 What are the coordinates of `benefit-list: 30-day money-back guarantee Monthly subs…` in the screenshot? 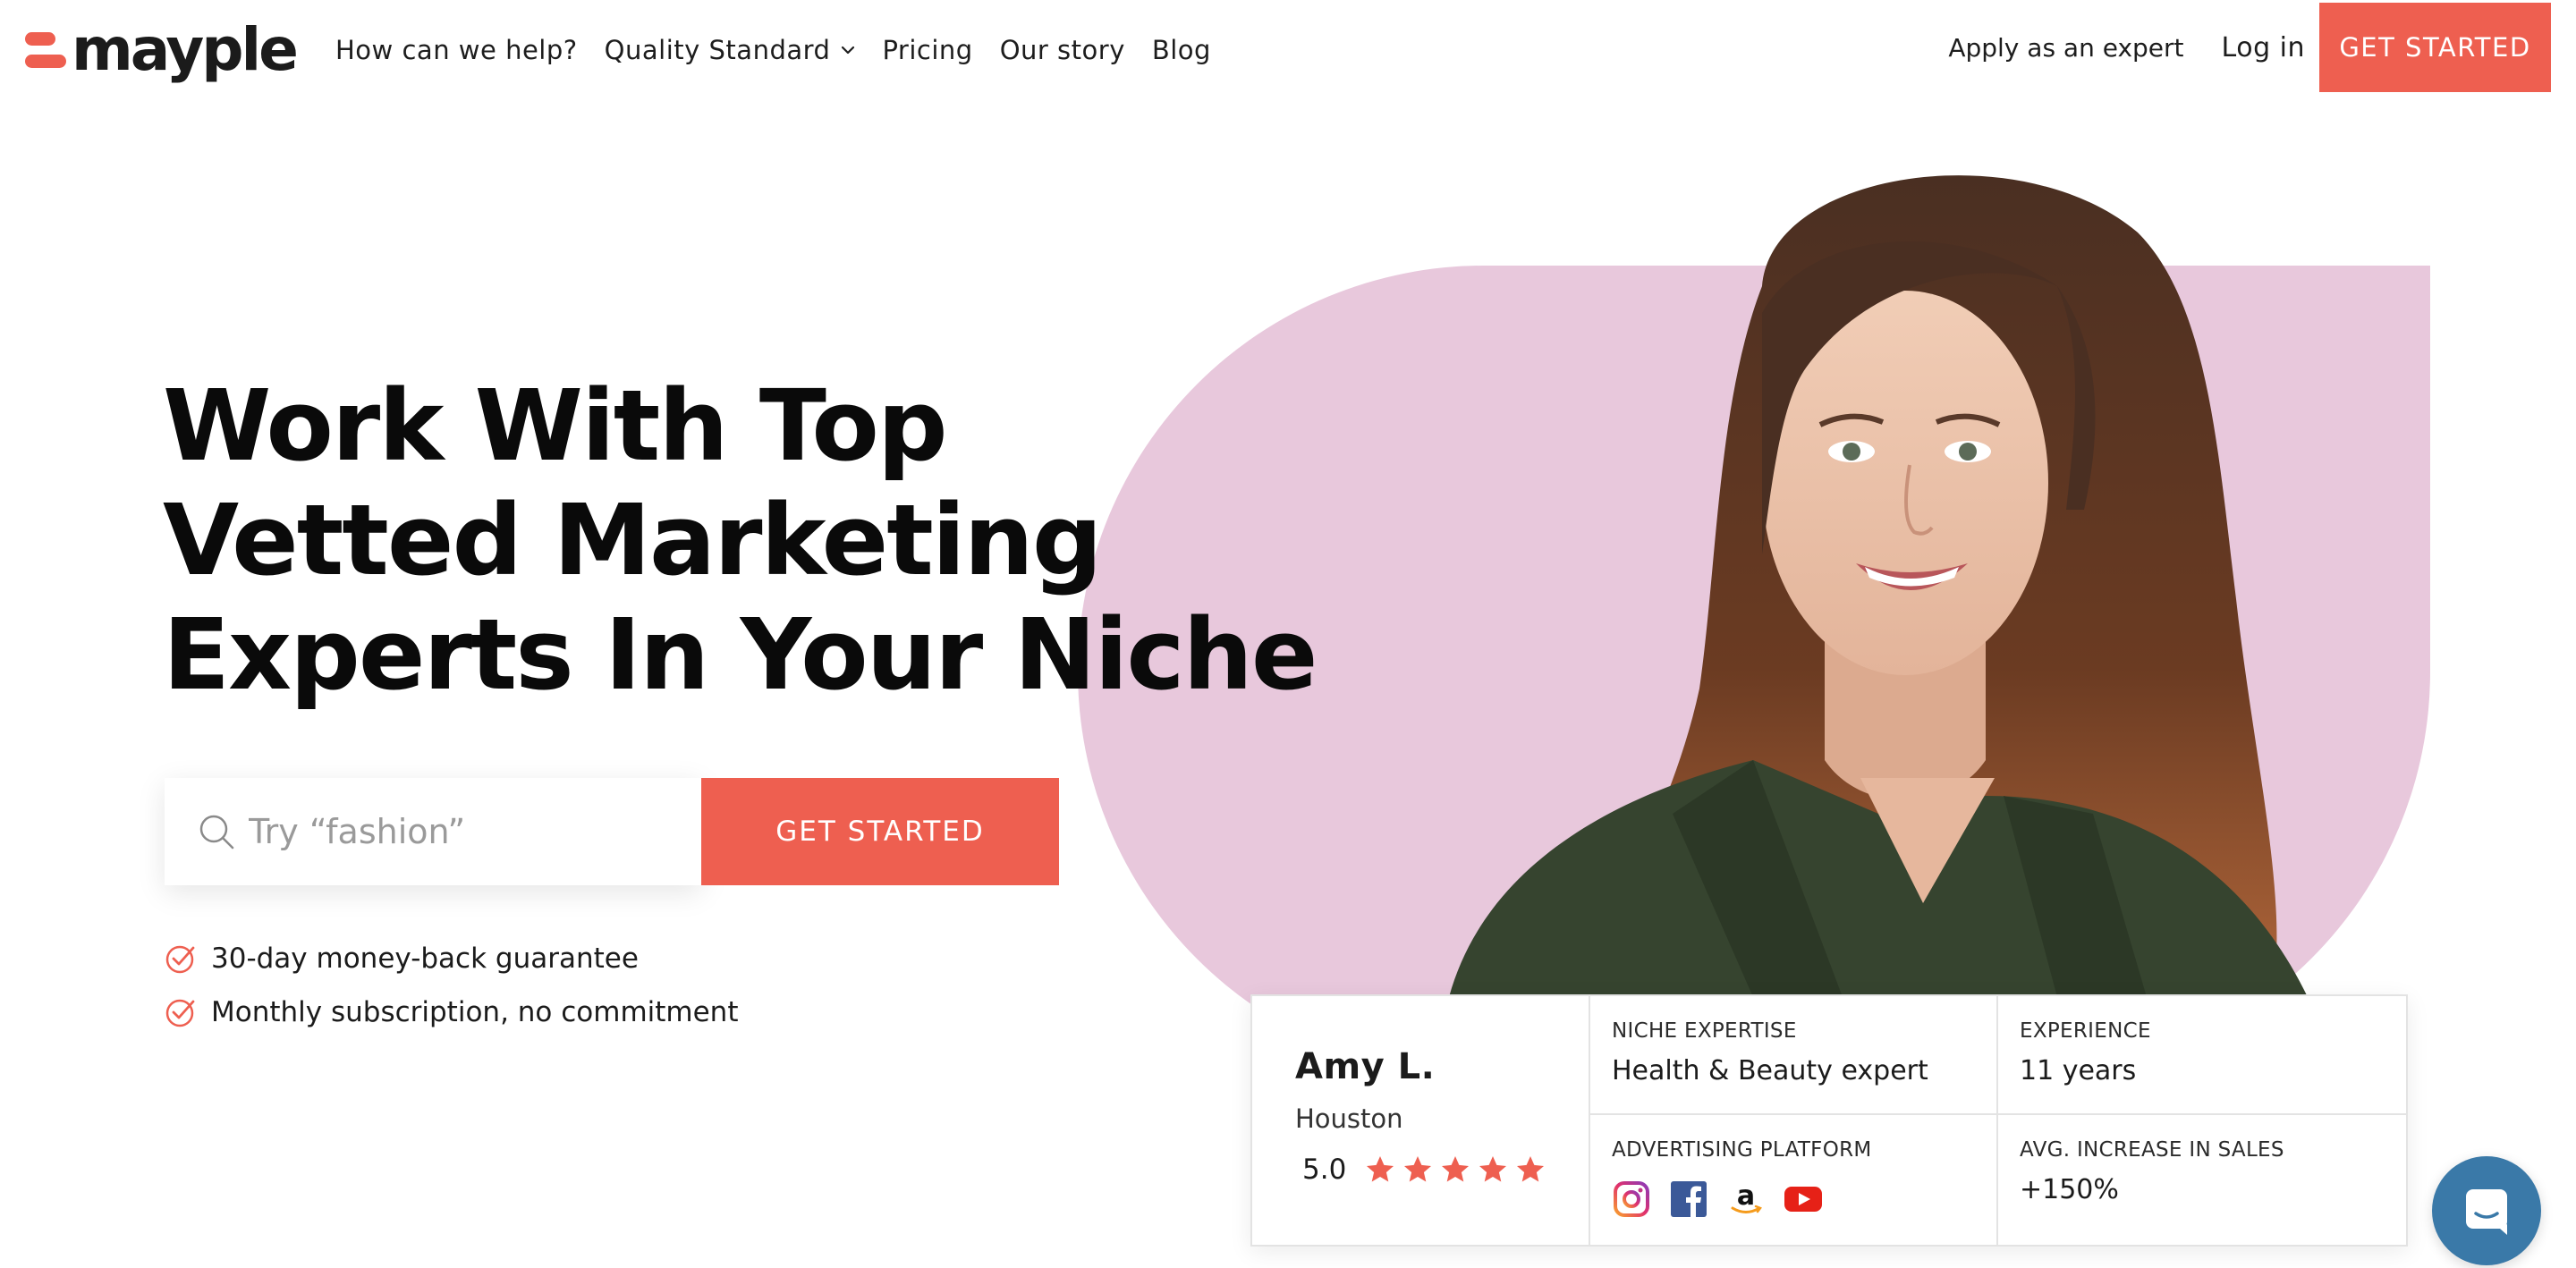 It's located at (451, 995).